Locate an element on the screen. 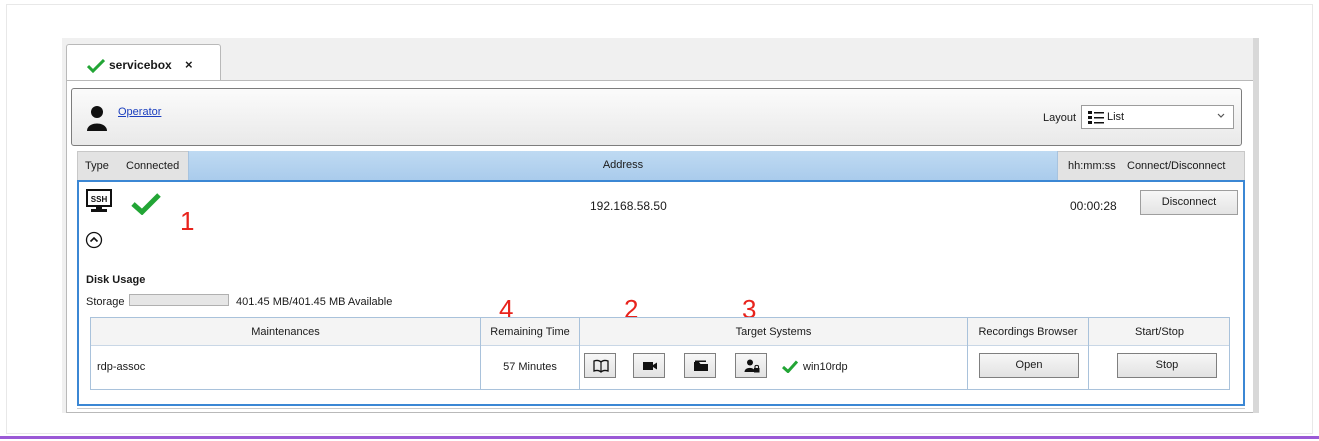  storage-progress-bar is located at coordinates (179, 300).